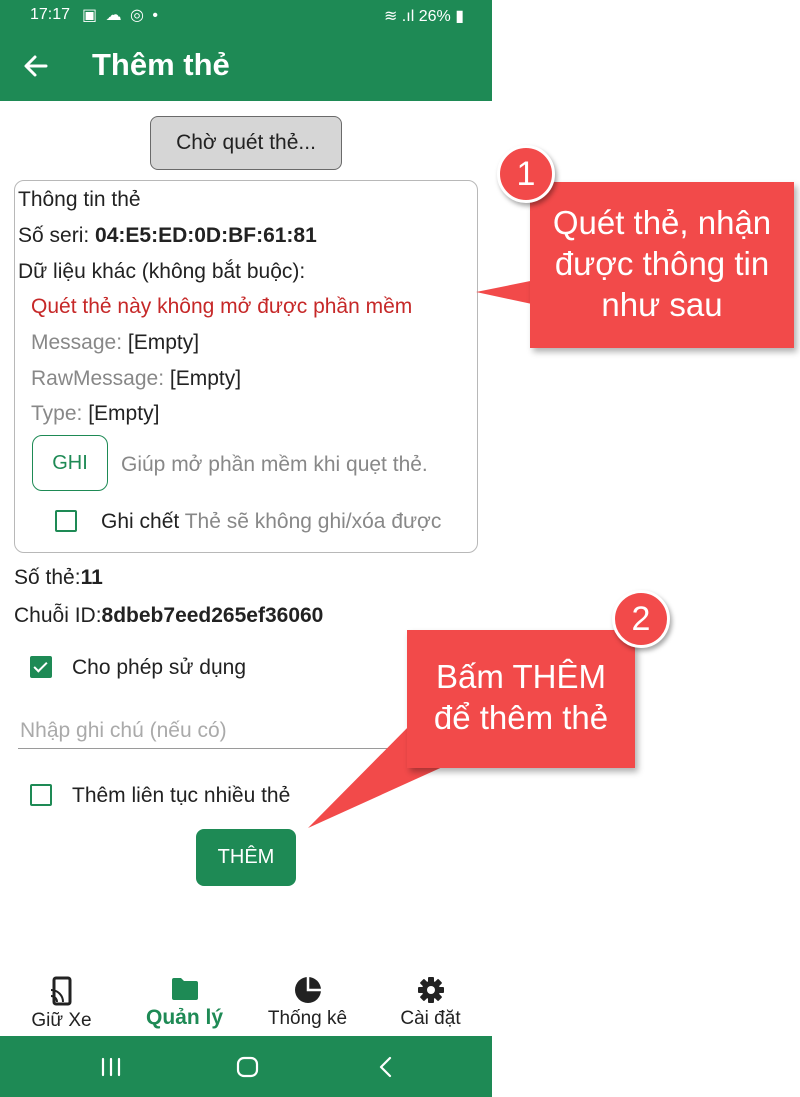 This screenshot has width=800, height=1097. I want to click on callout-2-line: để thêm thẻ, so click(521, 717).